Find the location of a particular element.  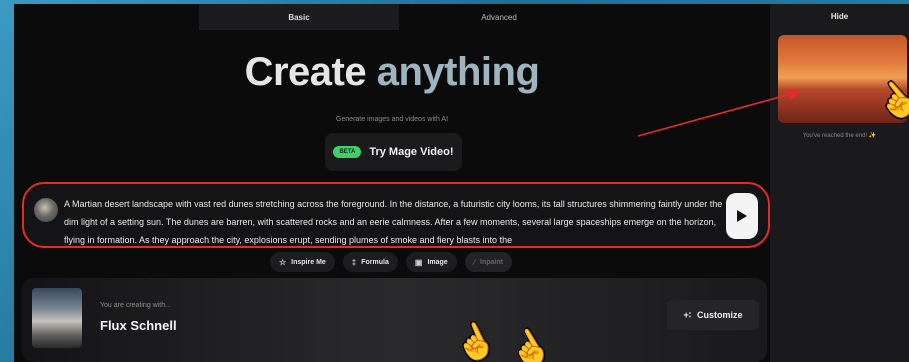

generate-button is located at coordinates (742, 216).